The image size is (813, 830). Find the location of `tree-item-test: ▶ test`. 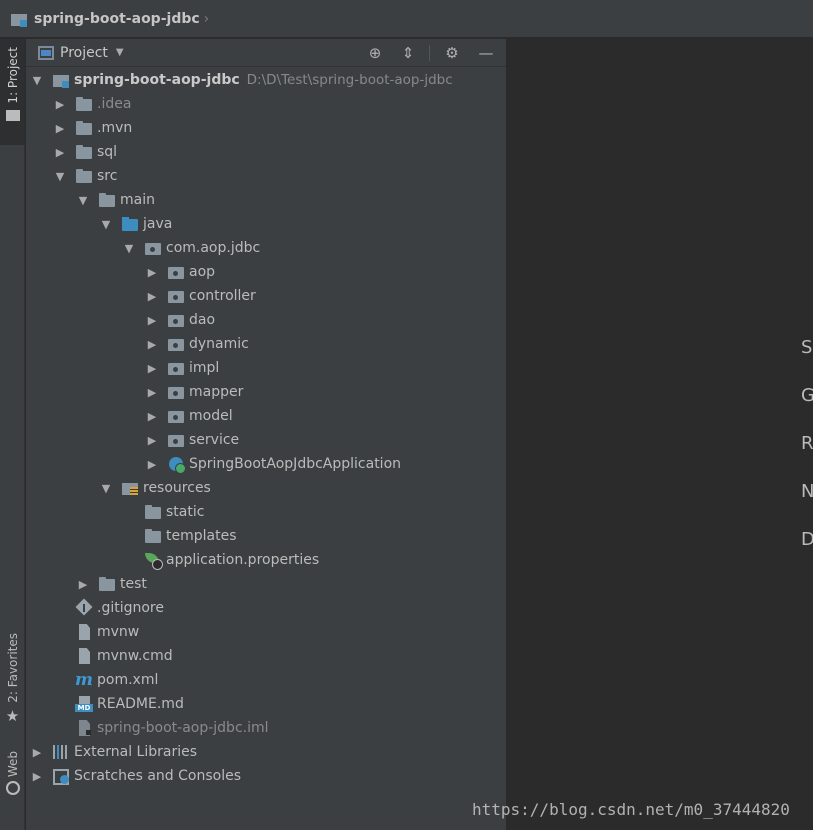

tree-item-test: ▶ test is located at coordinates (266, 584).